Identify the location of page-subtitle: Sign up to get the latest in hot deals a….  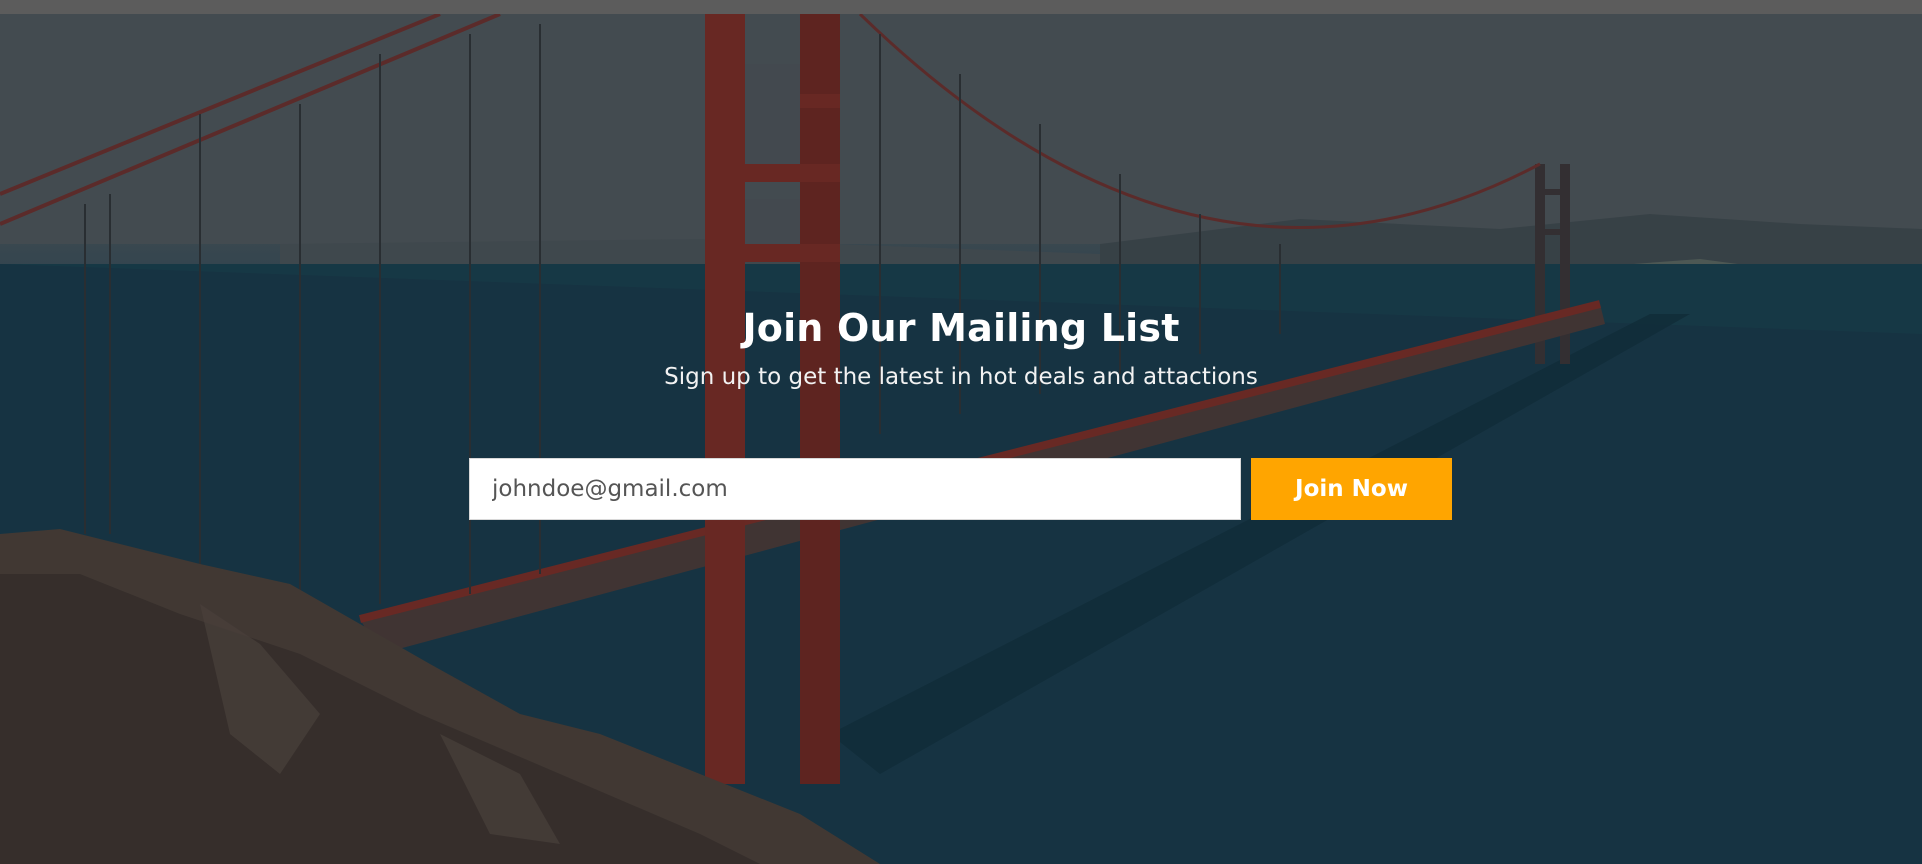
(961, 377).